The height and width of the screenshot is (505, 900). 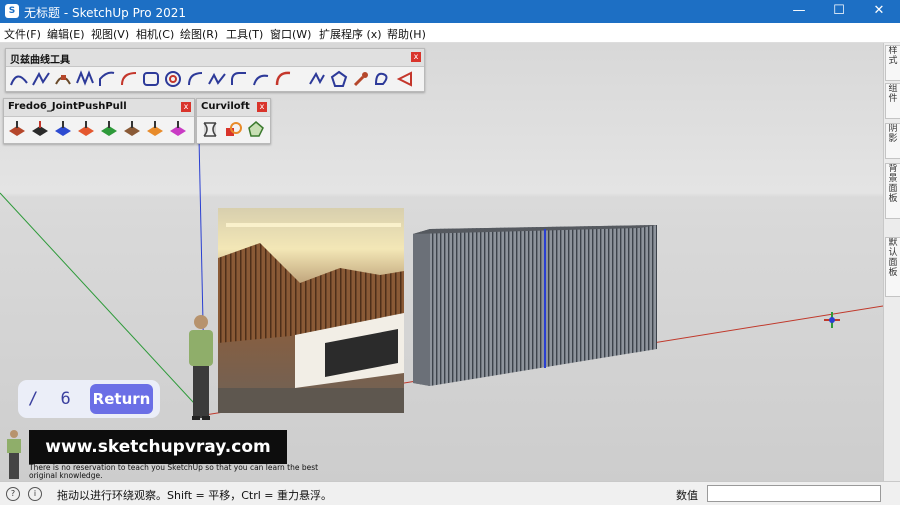 What do you see at coordinates (40, 129) in the screenshot?
I see `vector-pushpull-icon` at bounding box center [40, 129].